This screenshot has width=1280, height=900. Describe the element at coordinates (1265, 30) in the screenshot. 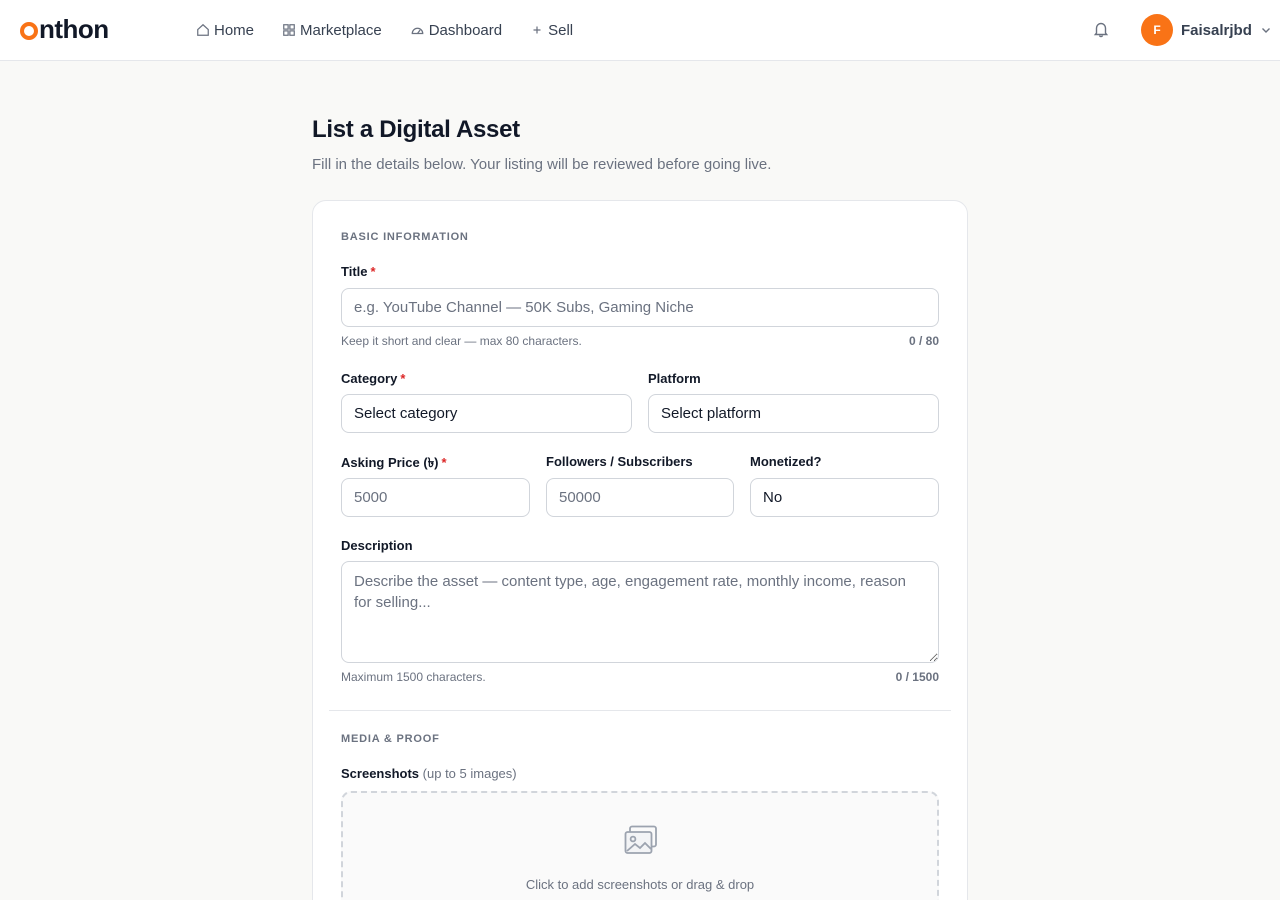

I see `chevron-down-icon` at that location.